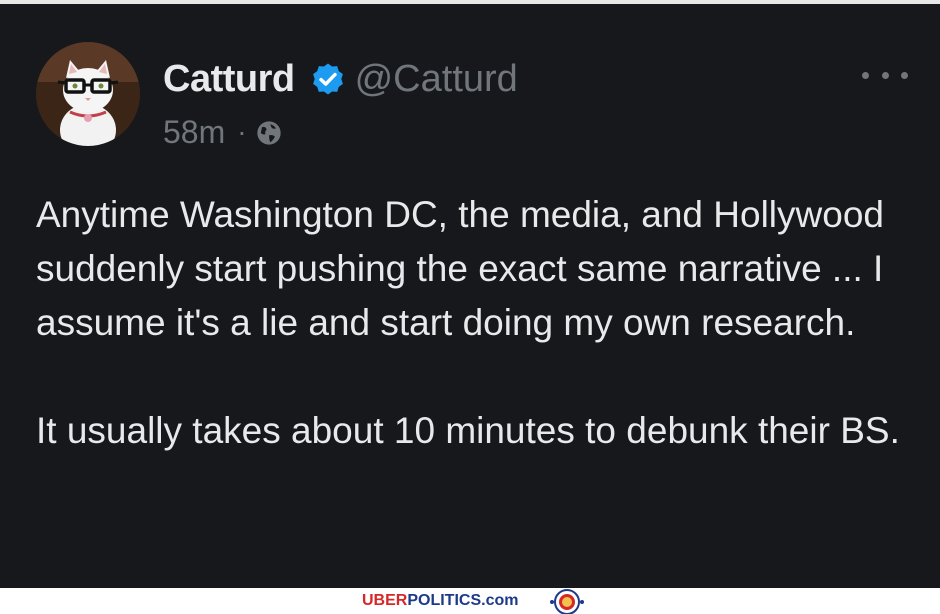 This screenshot has height=614, width=940. What do you see at coordinates (385, 600) in the screenshot?
I see `watermark-brand-part1: UBER` at bounding box center [385, 600].